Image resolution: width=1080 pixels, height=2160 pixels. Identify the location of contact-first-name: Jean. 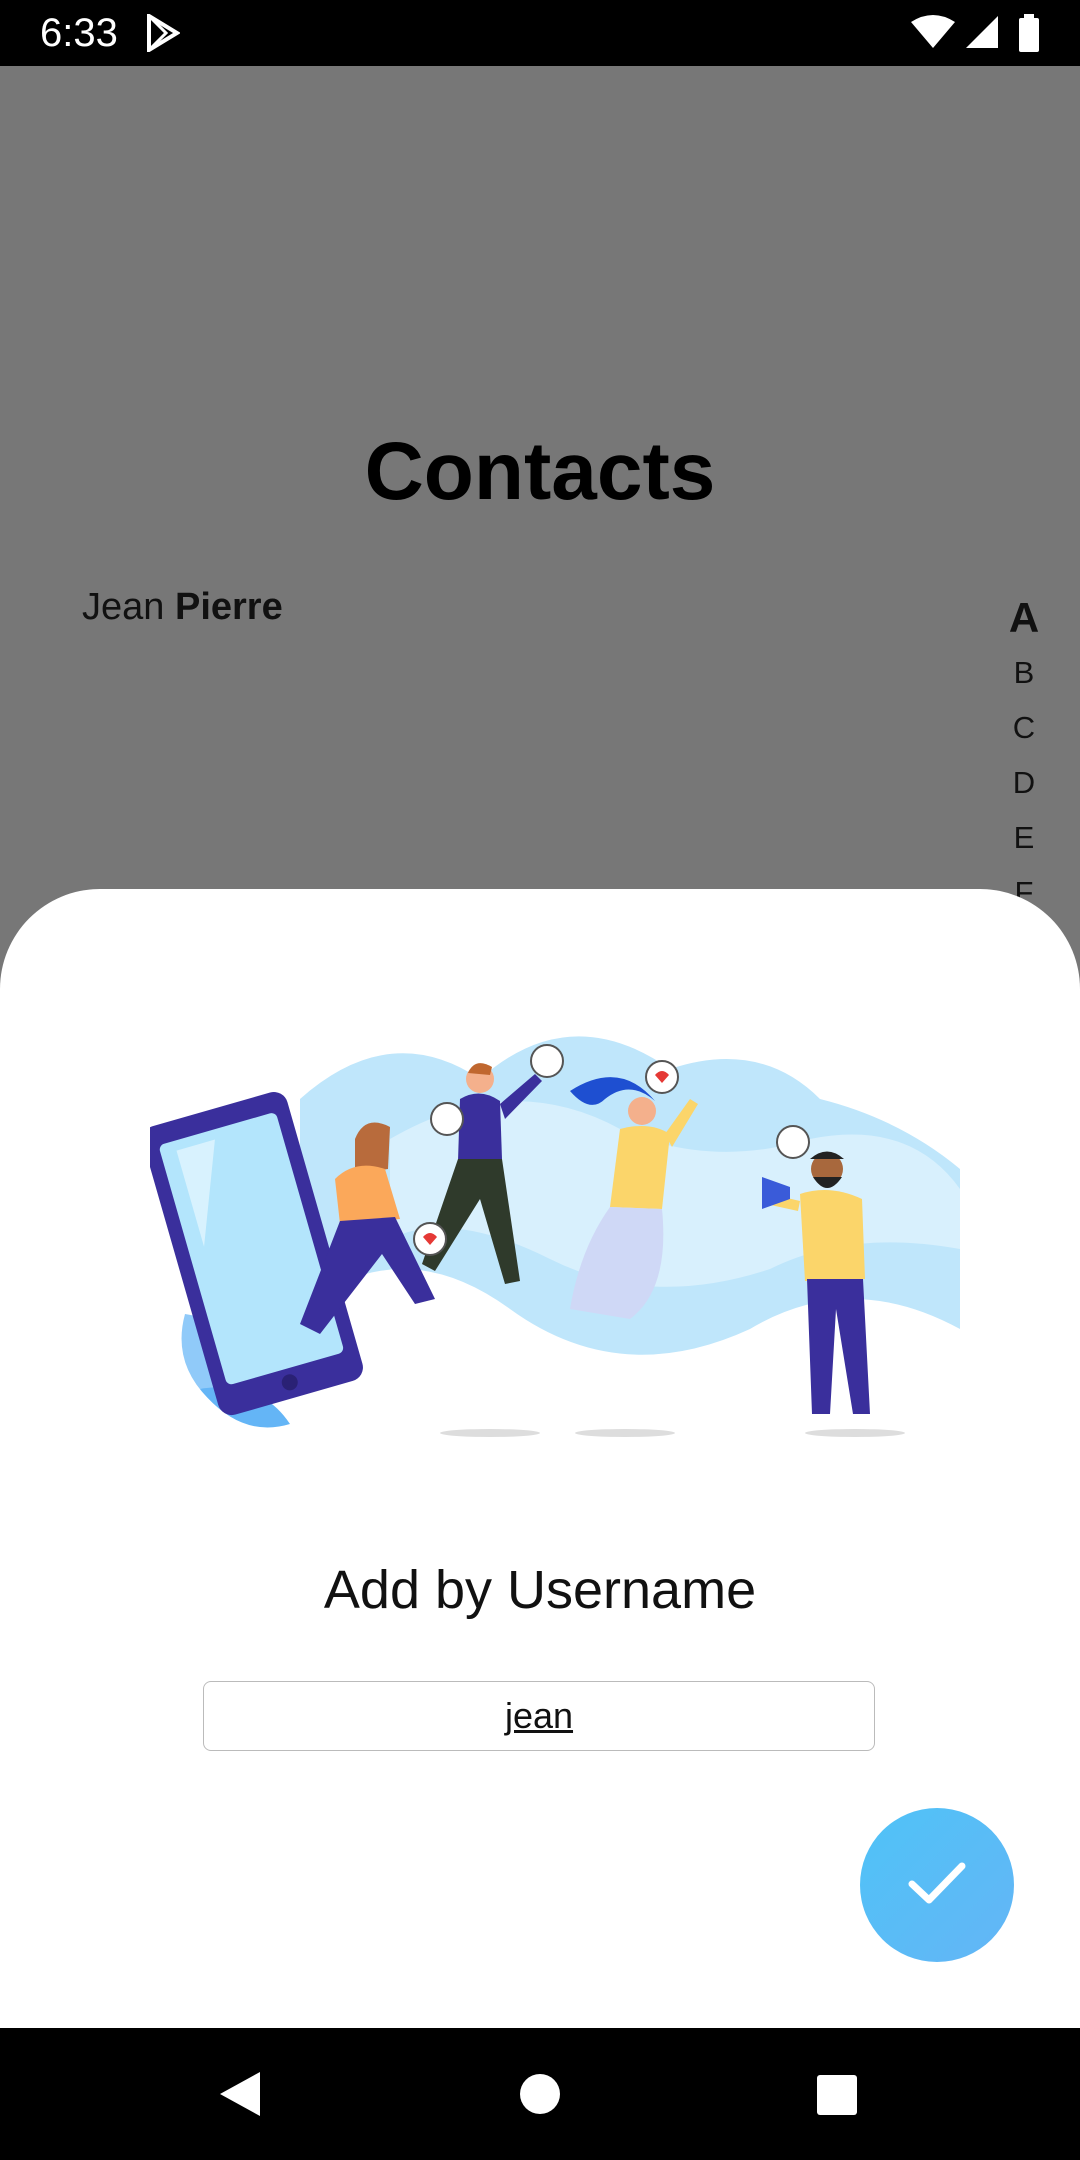
(123, 607).